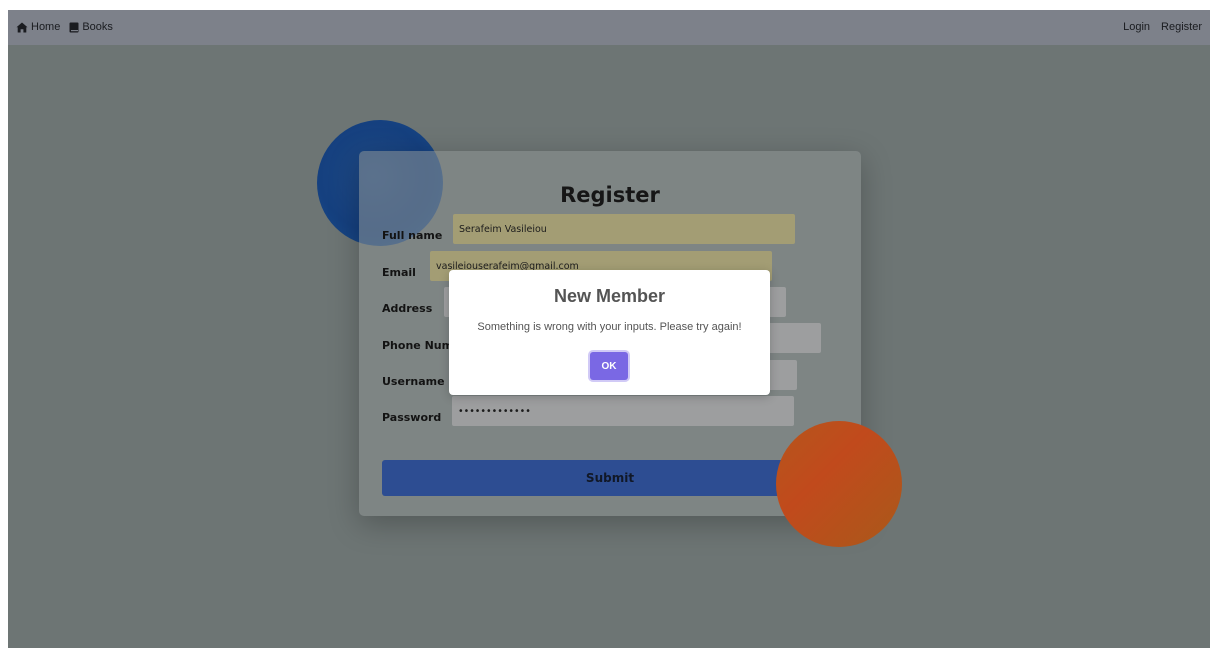  What do you see at coordinates (609, 366) in the screenshot?
I see `ok-button: OK` at bounding box center [609, 366].